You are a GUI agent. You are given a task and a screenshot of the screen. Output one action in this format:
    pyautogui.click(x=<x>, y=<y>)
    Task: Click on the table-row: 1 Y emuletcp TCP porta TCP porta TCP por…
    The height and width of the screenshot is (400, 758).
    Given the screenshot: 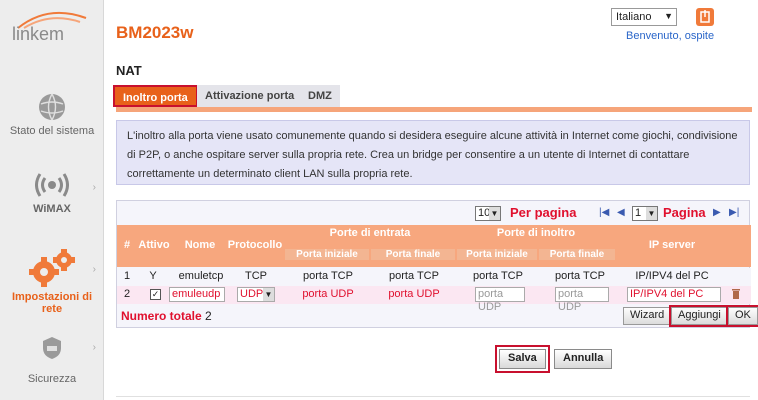 What is the action you would take?
    pyautogui.click(x=434, y=277)
    